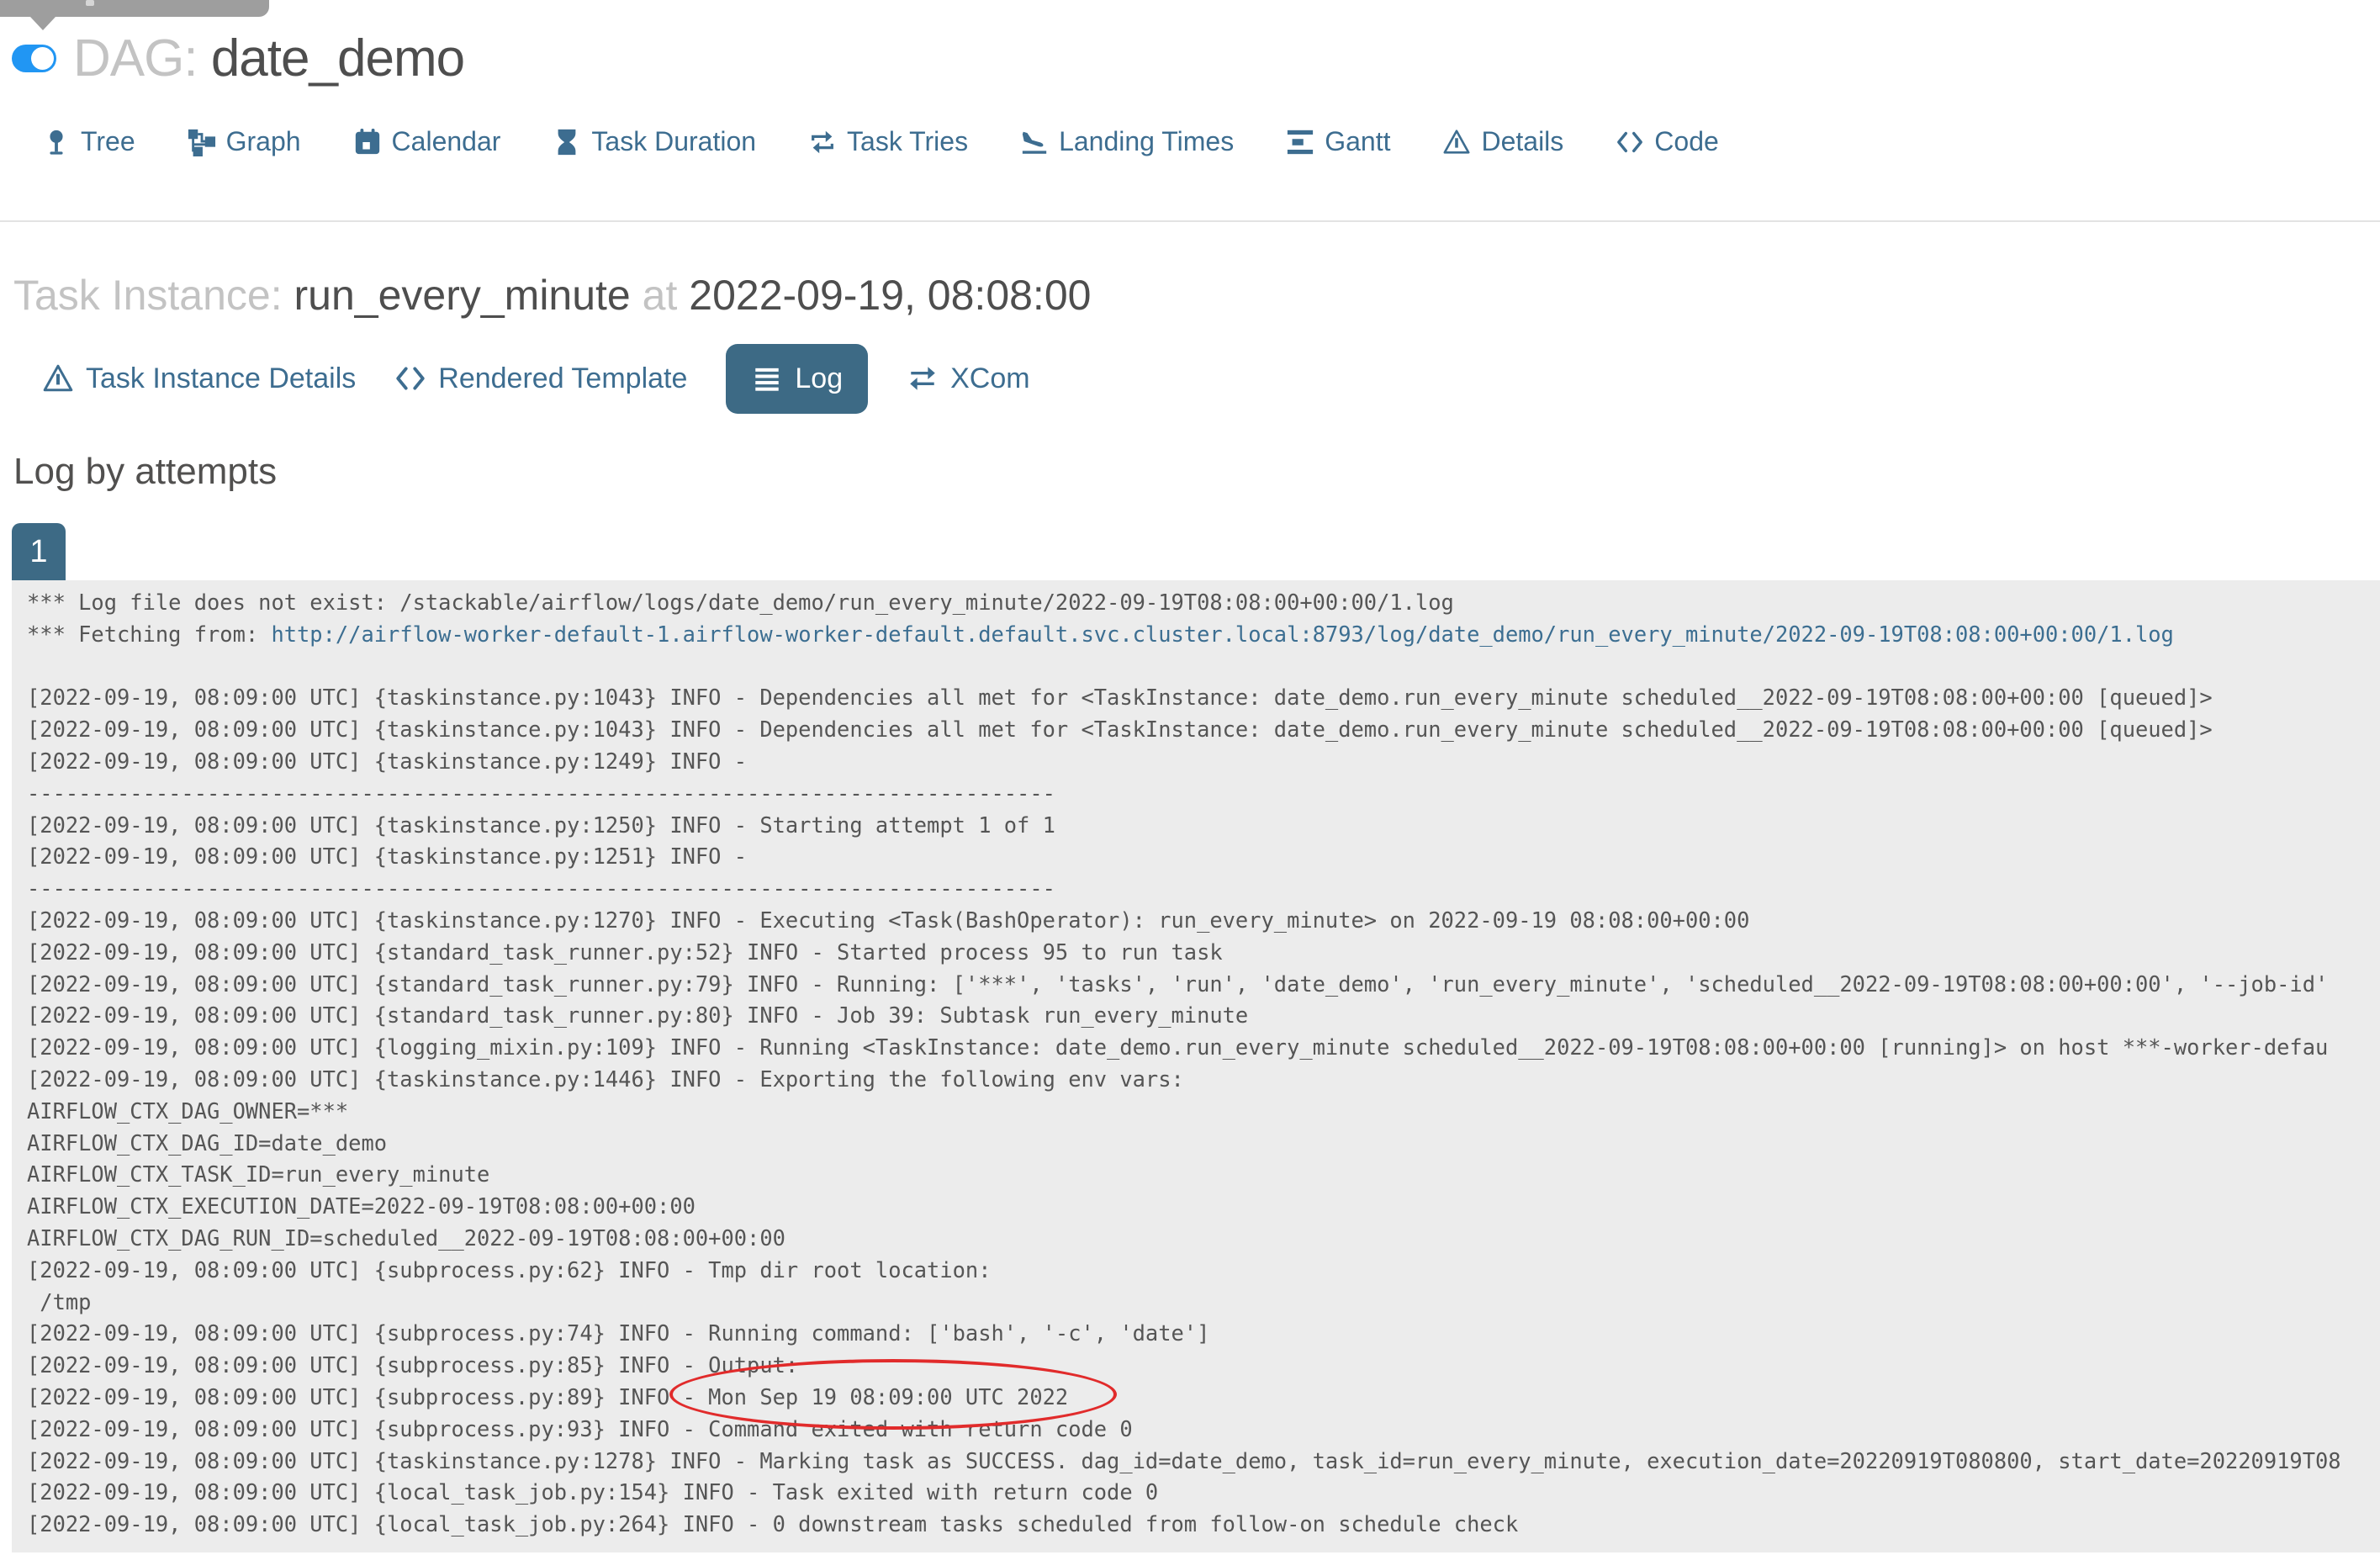 The width and height of the screenshot is (2380, 1555). I want to click on tab-gantt: Gantt, so click(1338, 141).